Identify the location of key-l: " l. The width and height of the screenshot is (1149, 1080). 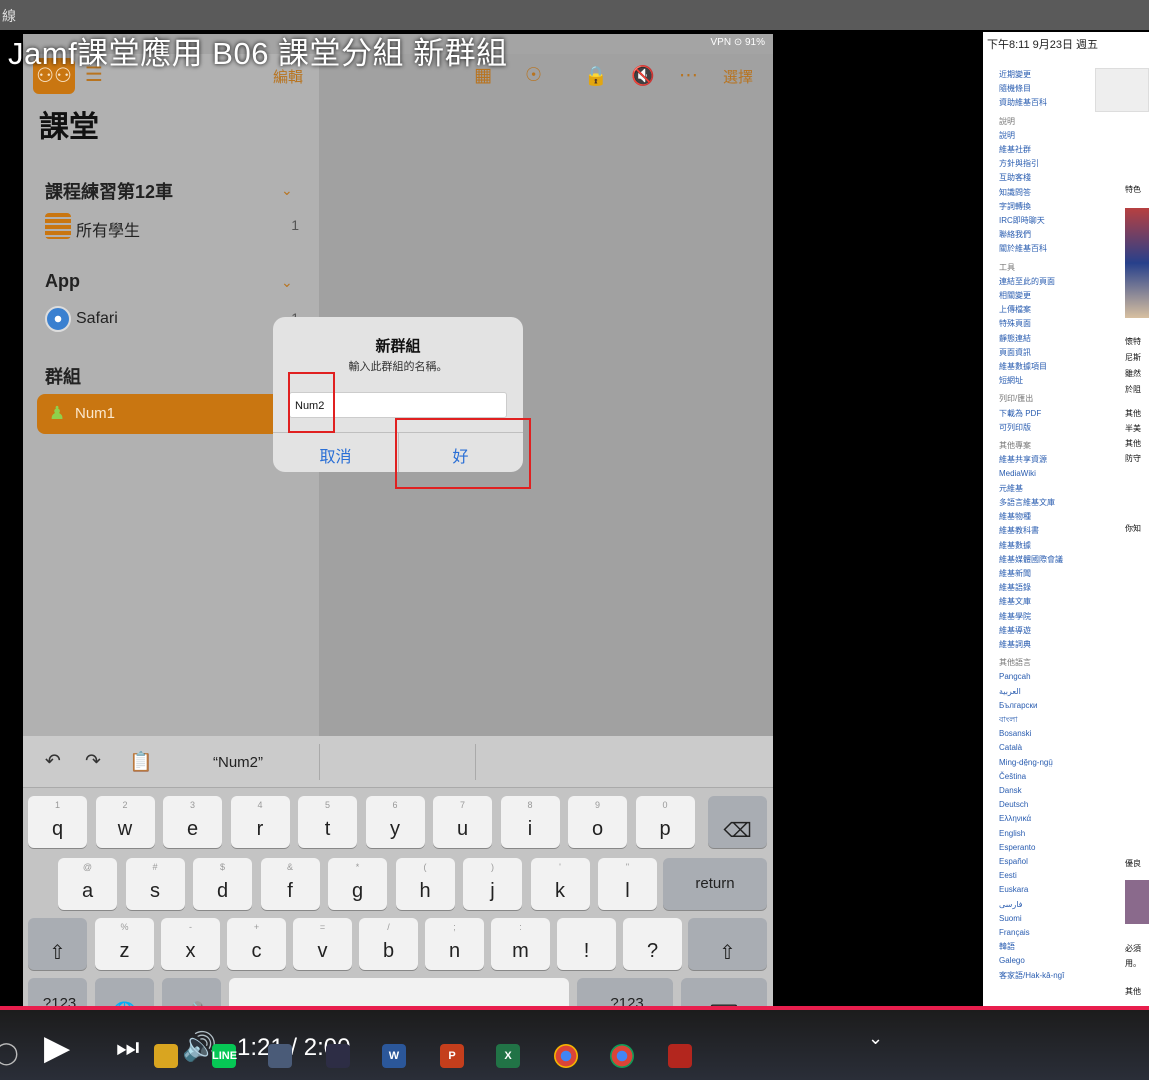
(627, 884).